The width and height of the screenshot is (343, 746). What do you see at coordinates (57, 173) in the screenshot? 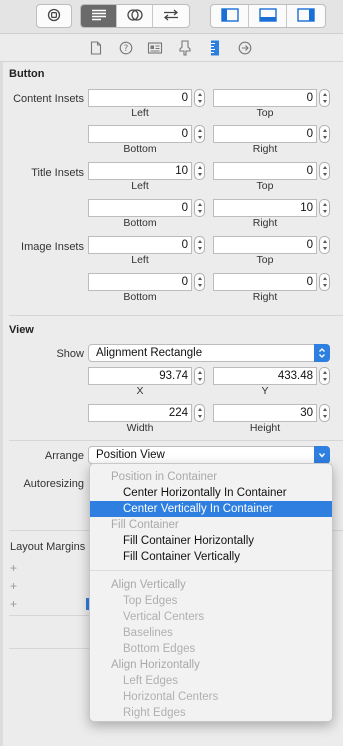
I see `title-insets-label: Title Insets` at bounding box center [57, 173].